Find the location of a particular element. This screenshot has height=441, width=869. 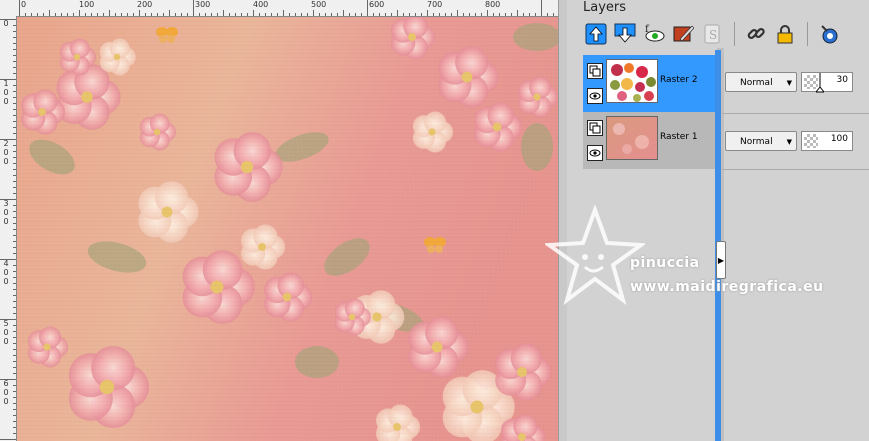

ruler-label: 100 is located at coordinates (87, 4).